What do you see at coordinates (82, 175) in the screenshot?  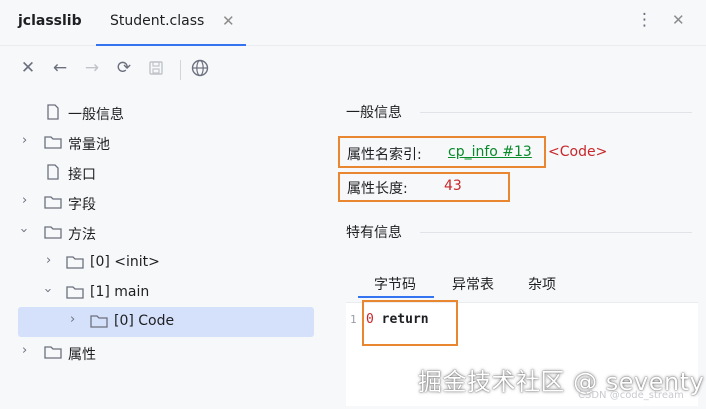 I see `tree-item-label: 接口` at bounding box center [82, 175].